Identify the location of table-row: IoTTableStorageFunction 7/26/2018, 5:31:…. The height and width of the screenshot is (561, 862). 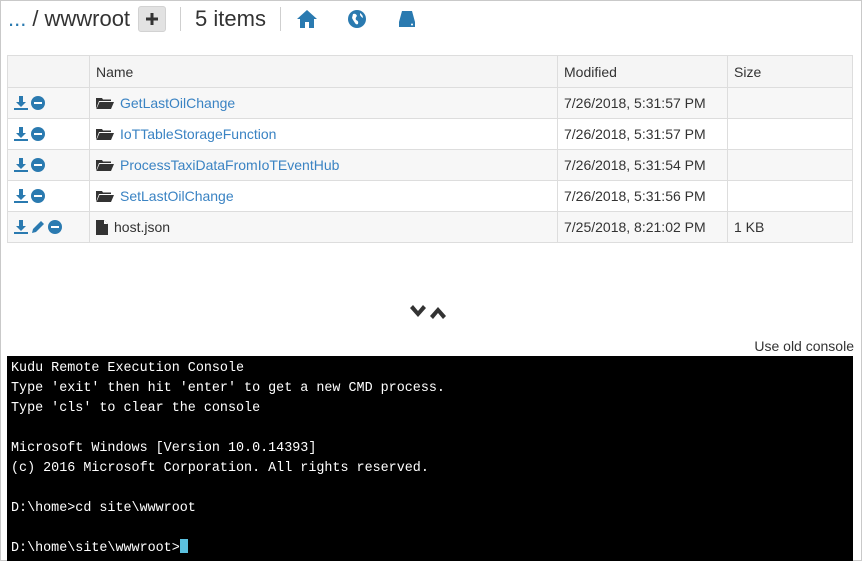
(430, 134).